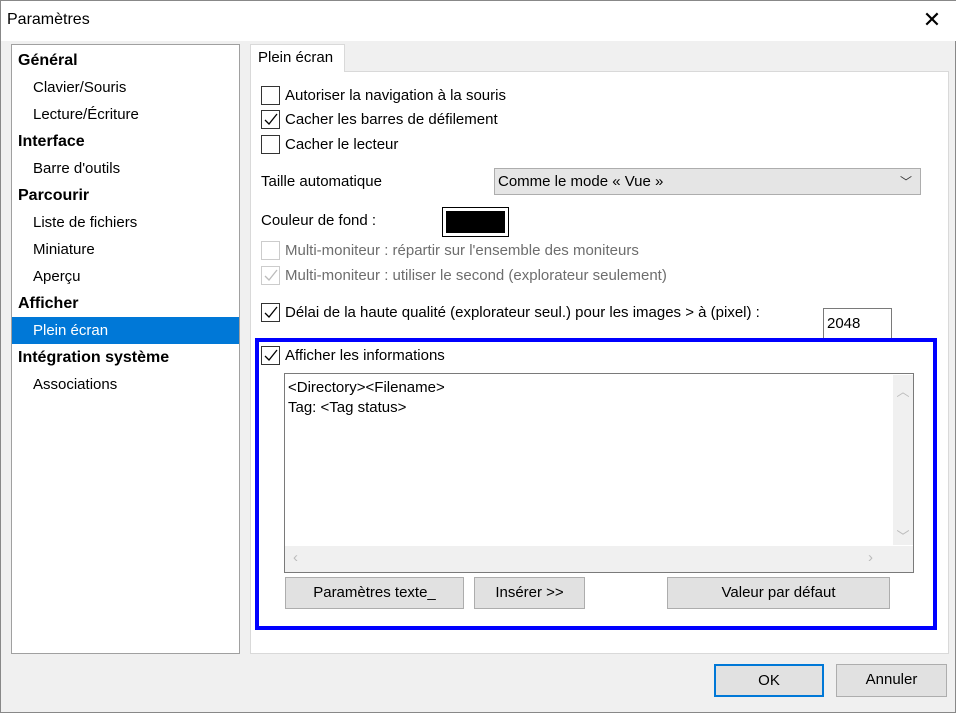 Image resolution: width=956 pixels, height=713 pixels. What do you see at coordinates (297, 58) in the screenshot?
I see `tab-plein-ecran: Plein écran` at bounding box center [297, 58].